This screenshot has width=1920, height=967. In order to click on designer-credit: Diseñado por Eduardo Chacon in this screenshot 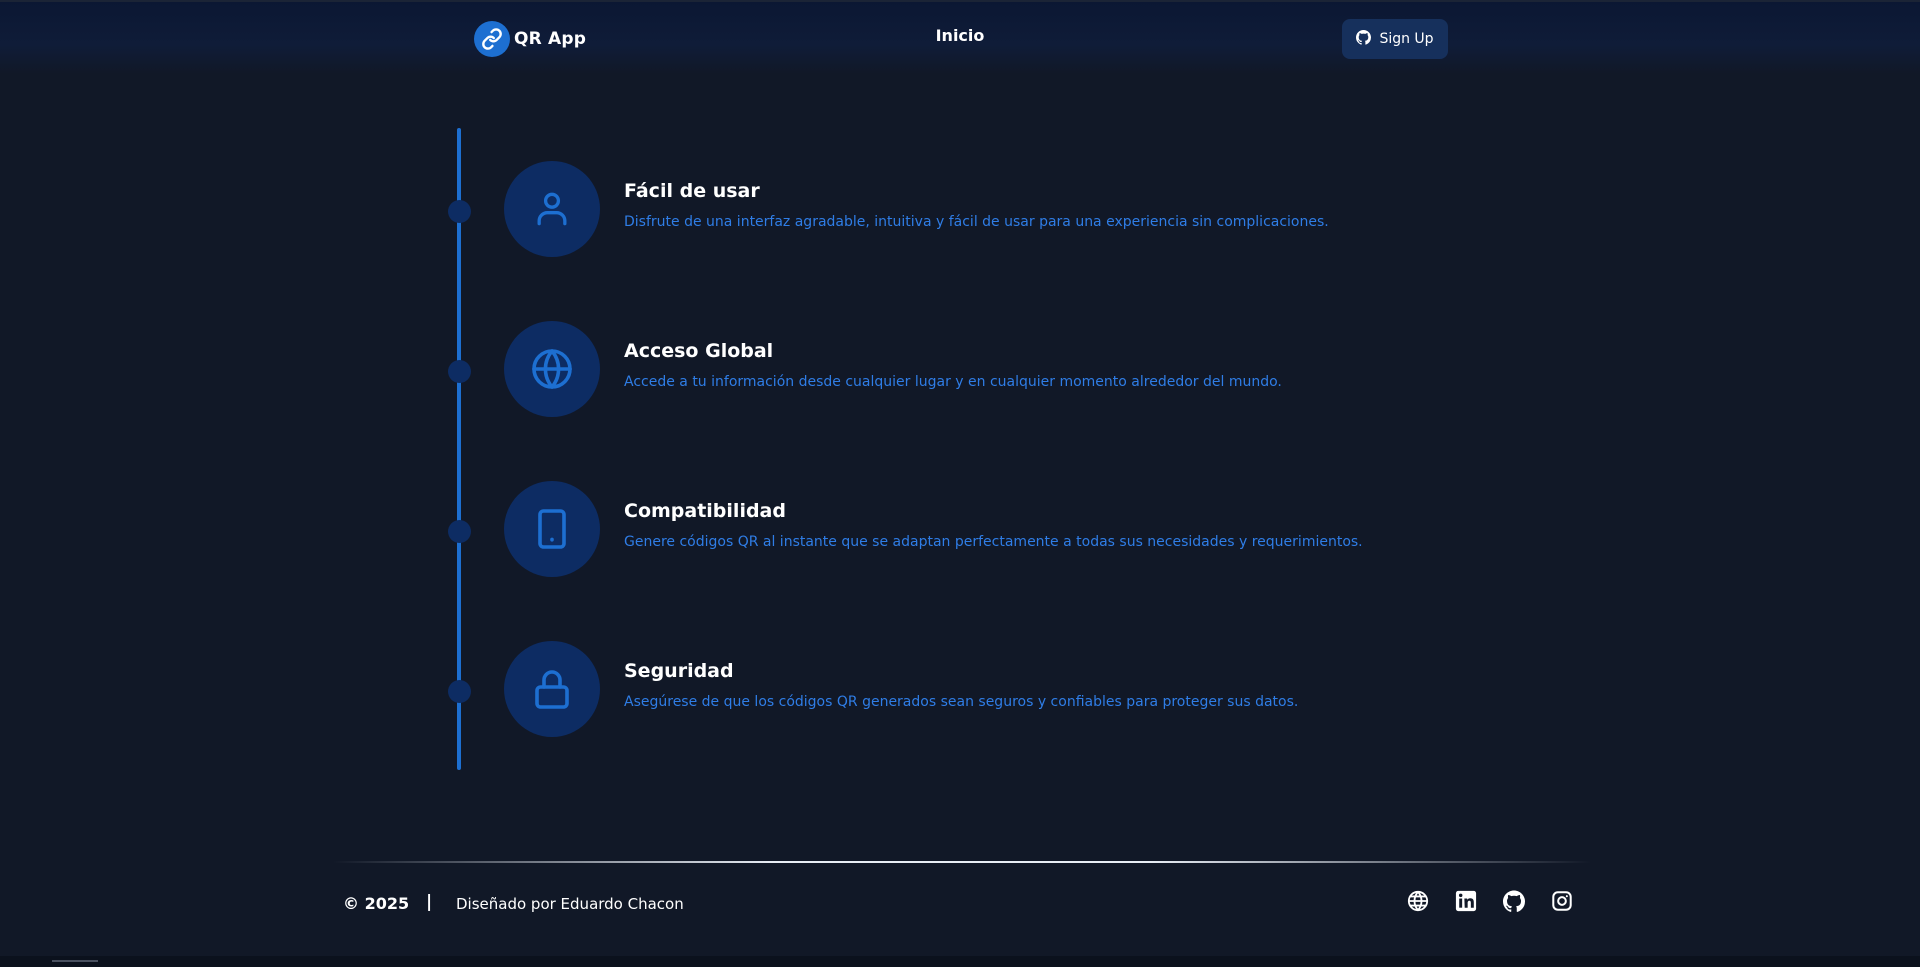, I will do `click(570, 904)`.